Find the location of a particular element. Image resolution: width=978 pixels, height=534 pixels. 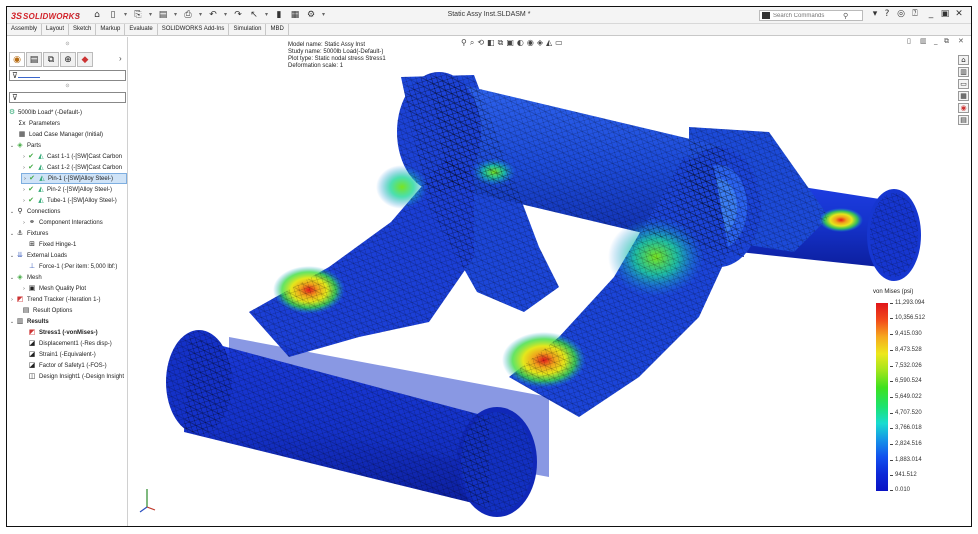

viewport-restore-icon: ⧉ is located at coordinates (946, 41).